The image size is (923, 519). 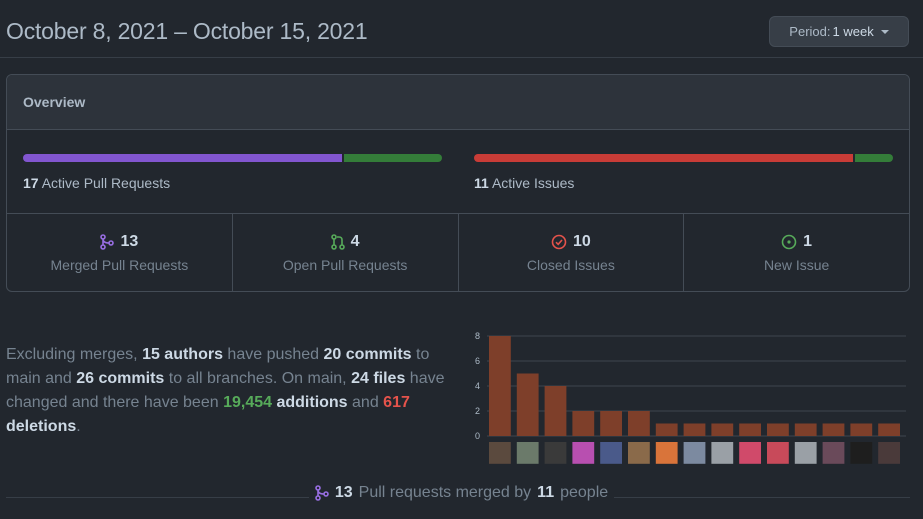 I want to click on issues-summary: 11 Active Issues, so click(x=683, y=172).